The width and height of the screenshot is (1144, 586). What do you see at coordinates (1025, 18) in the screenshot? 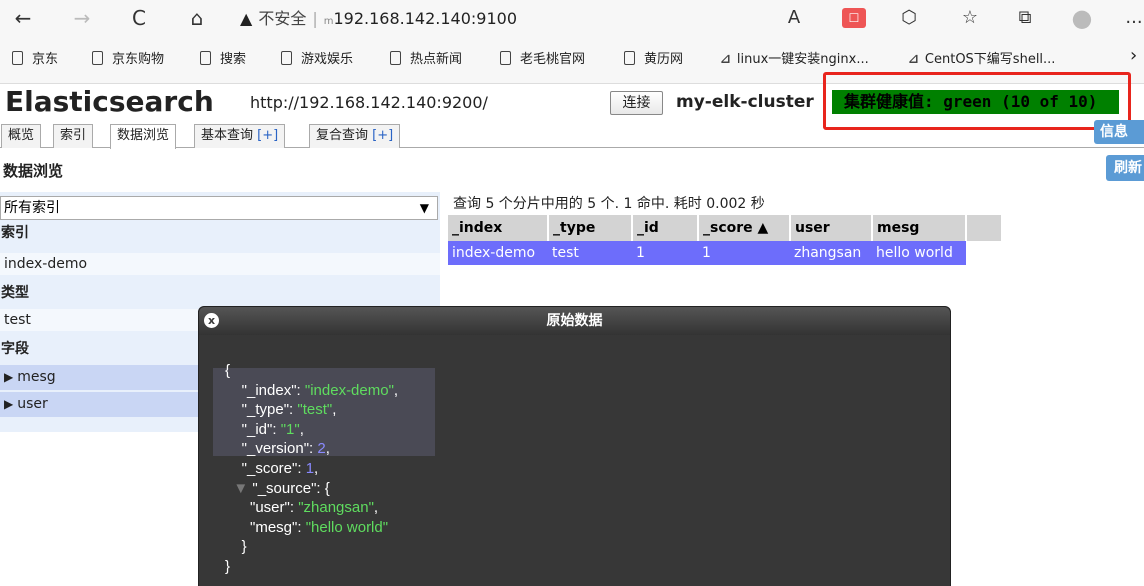
I see `collections-icon: ⧉` at bounding box center [1025, 18].